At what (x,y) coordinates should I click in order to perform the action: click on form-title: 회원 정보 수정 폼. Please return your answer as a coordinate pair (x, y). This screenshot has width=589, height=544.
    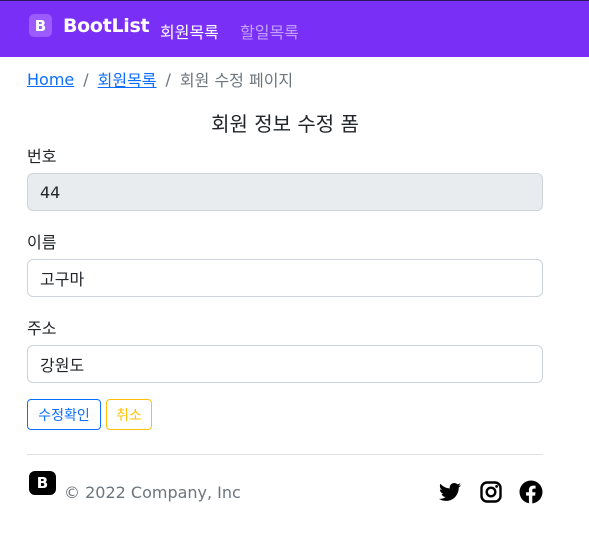
    Looking at the image, I should click on (285, 124).